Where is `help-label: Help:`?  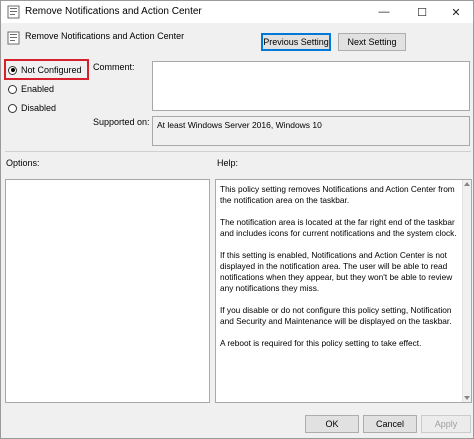
help-label: Help: is located at coordinates (228, 163).